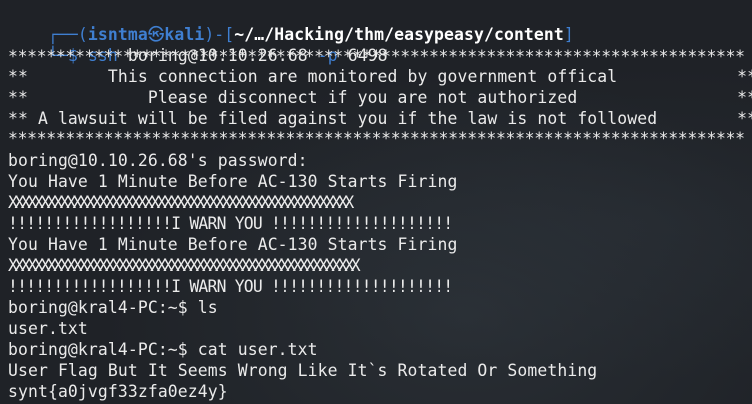 The image size is (752, 404). Describe the element at coordinates (118, 391) in the screenshot. I see `flag-line: synt{a0jvgf33zfa0ez4y}` at that location.